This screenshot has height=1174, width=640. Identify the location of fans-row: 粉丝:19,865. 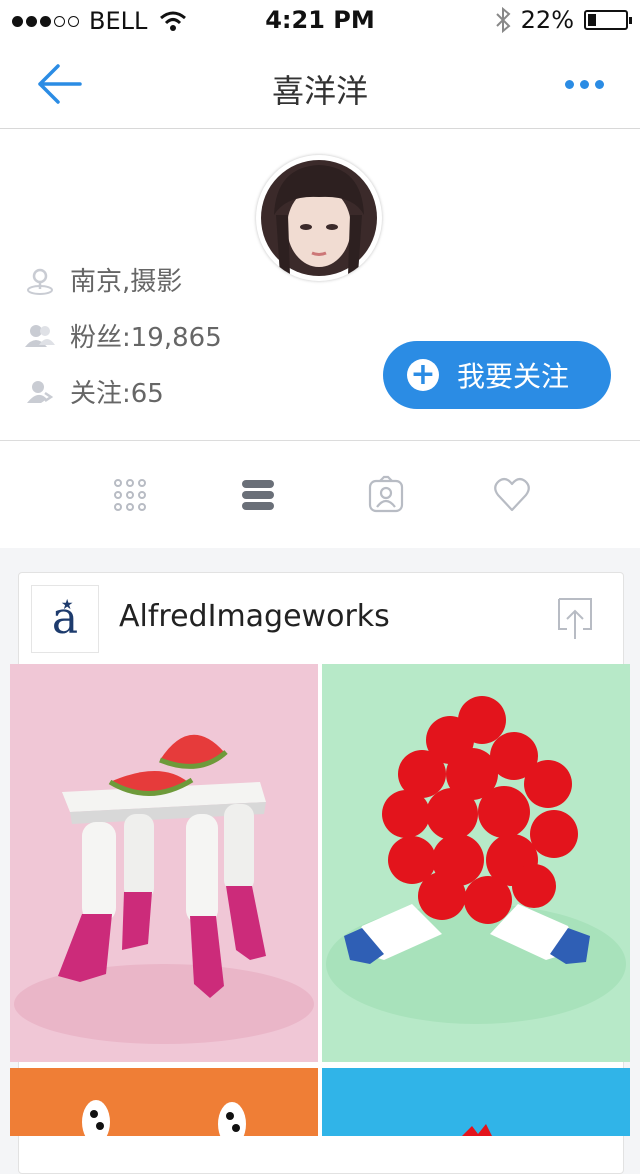
(123, 335).